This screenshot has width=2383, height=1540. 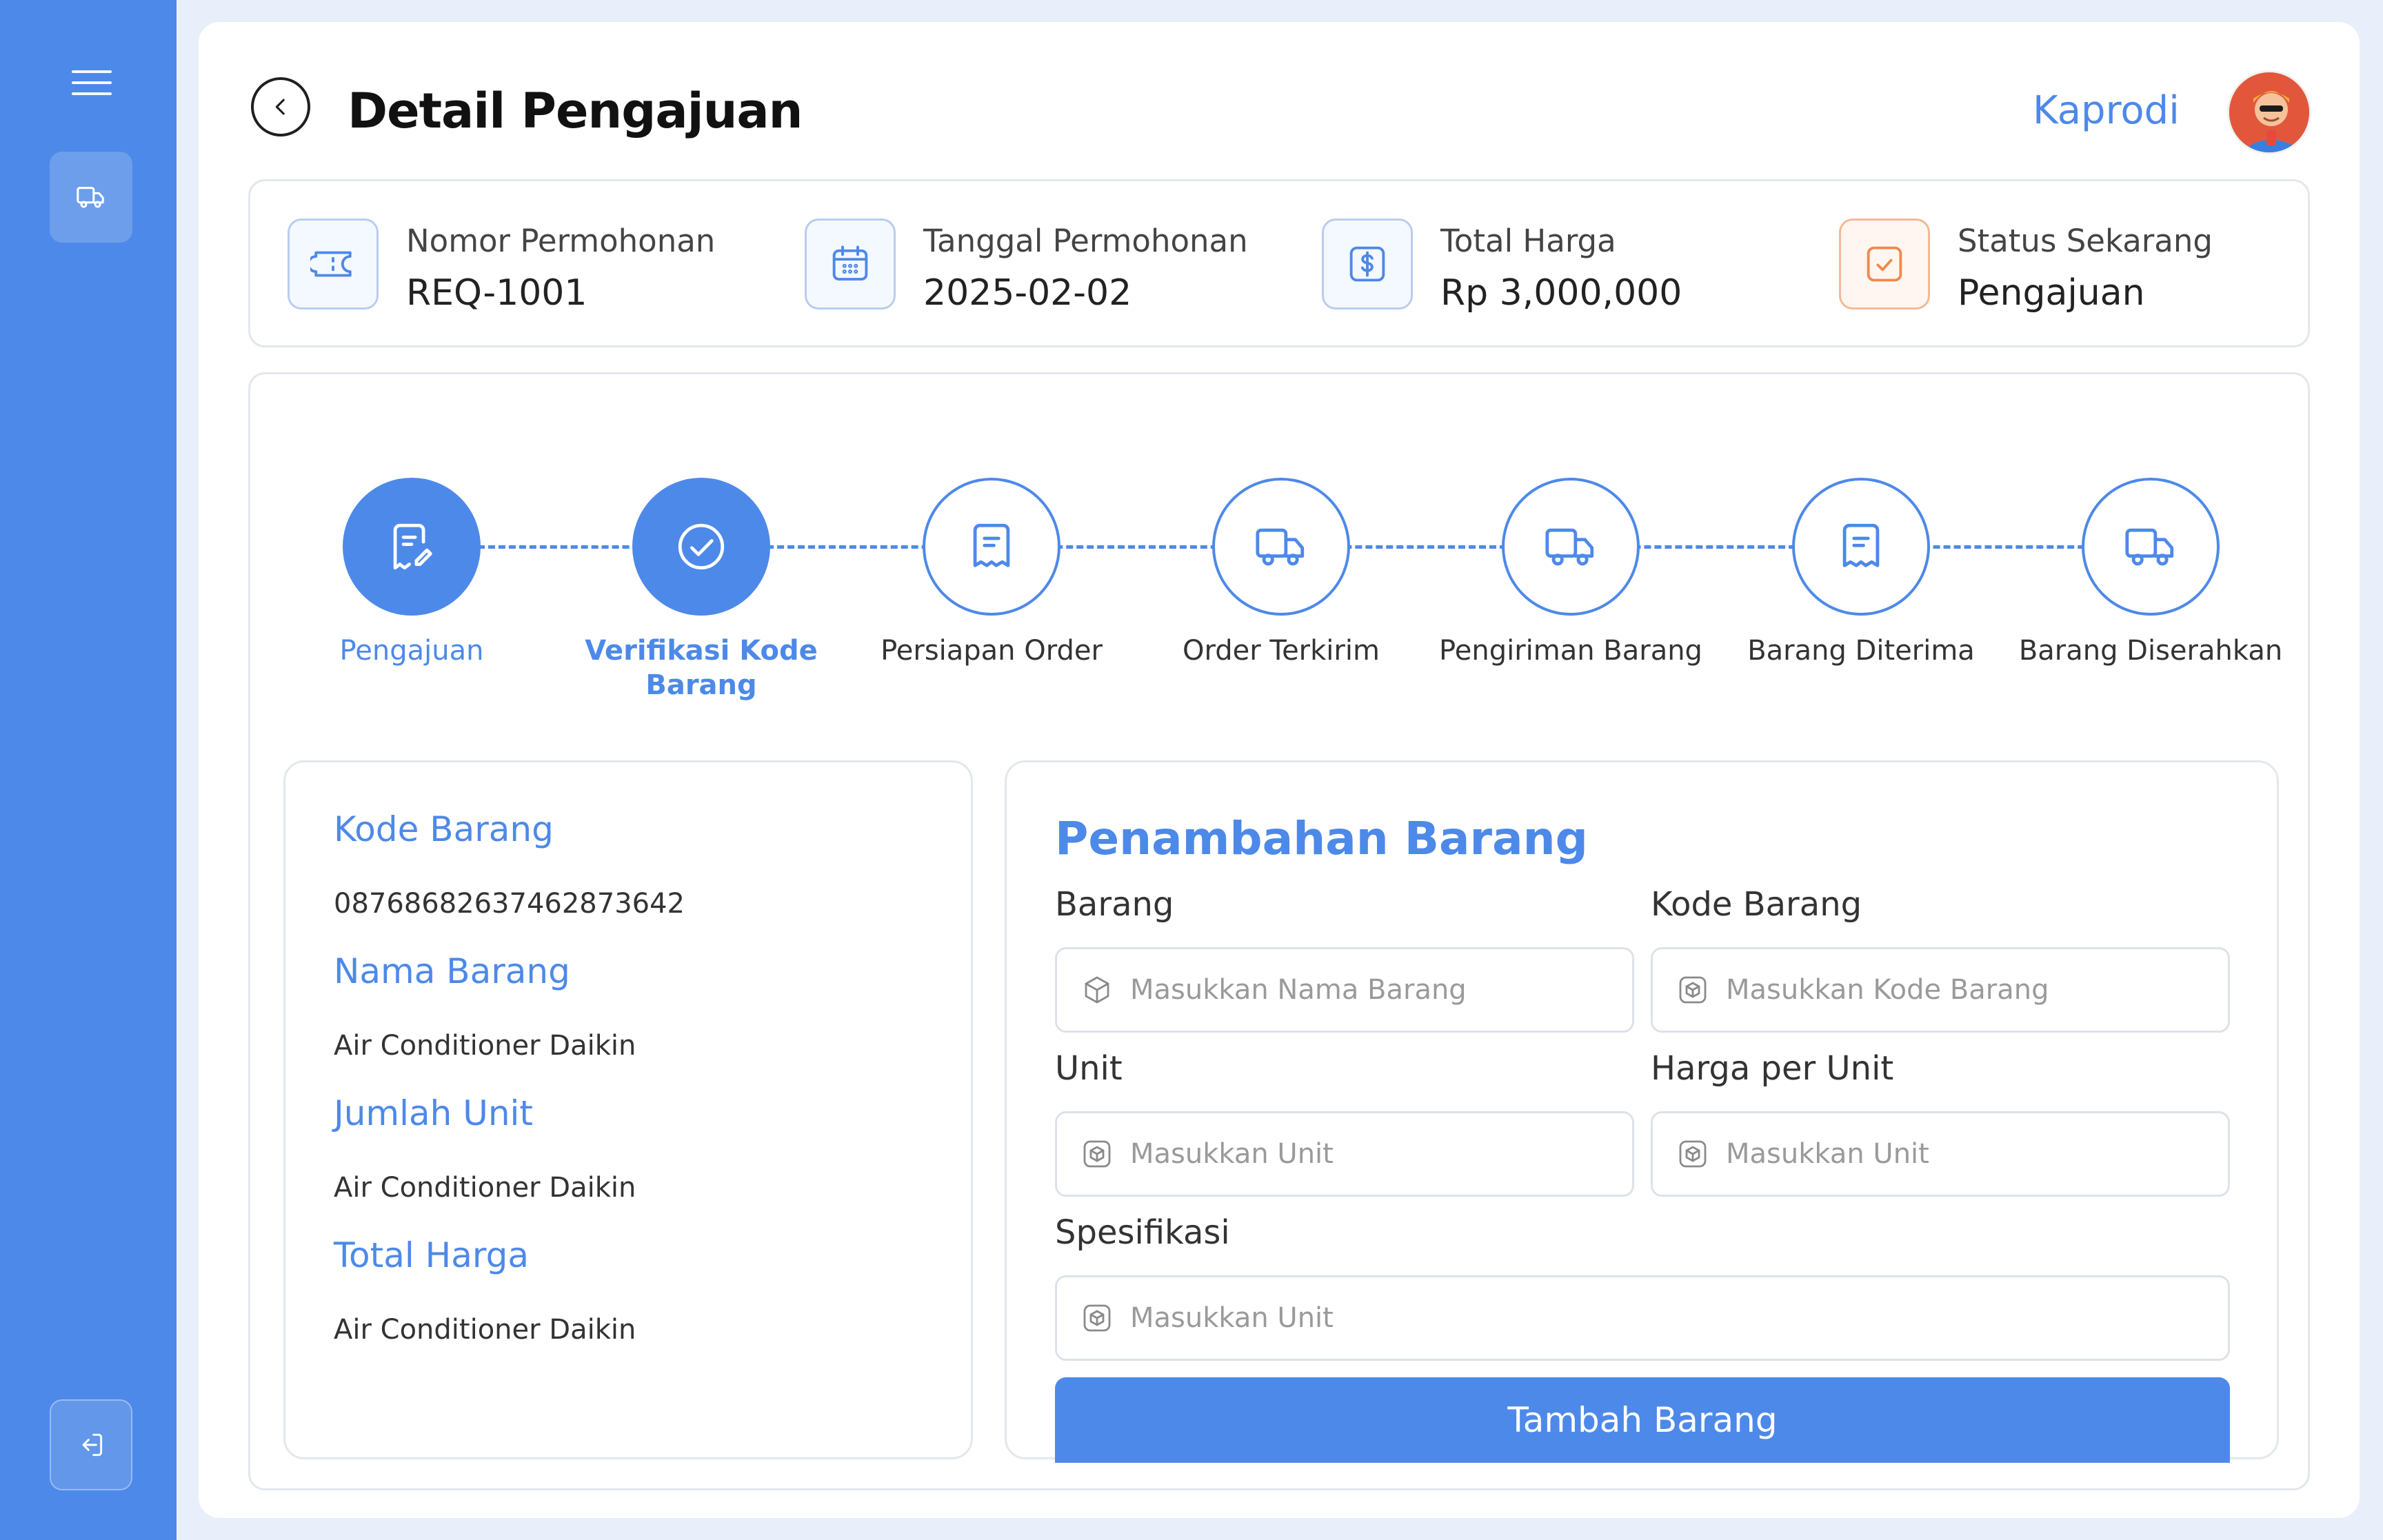 What do you see at coordinates (1089, 1068) in the screenshot?
I see `unit-label: Unit` at bounding box center [1089, 1068].